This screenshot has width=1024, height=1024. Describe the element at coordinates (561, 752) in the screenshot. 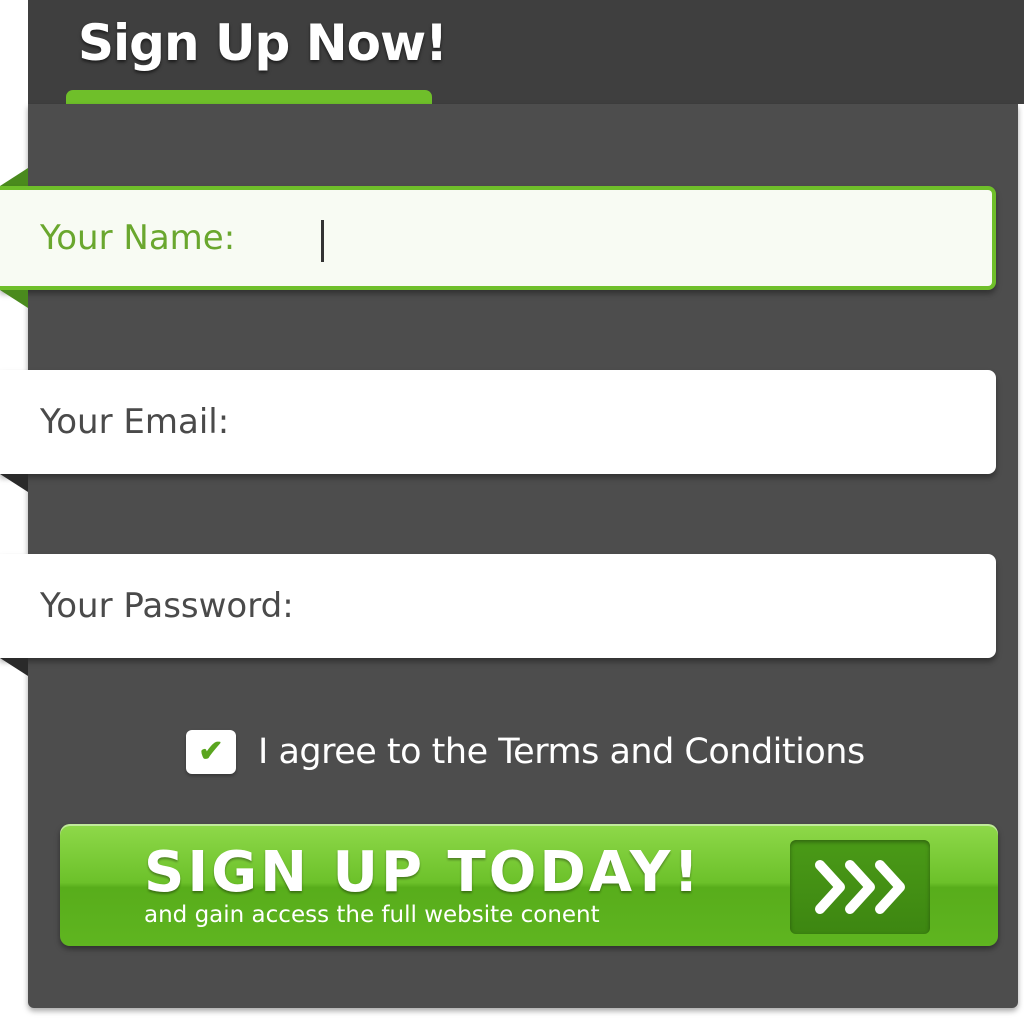

I see `terms-label: I agree to the Terms and Conditions` at that location.